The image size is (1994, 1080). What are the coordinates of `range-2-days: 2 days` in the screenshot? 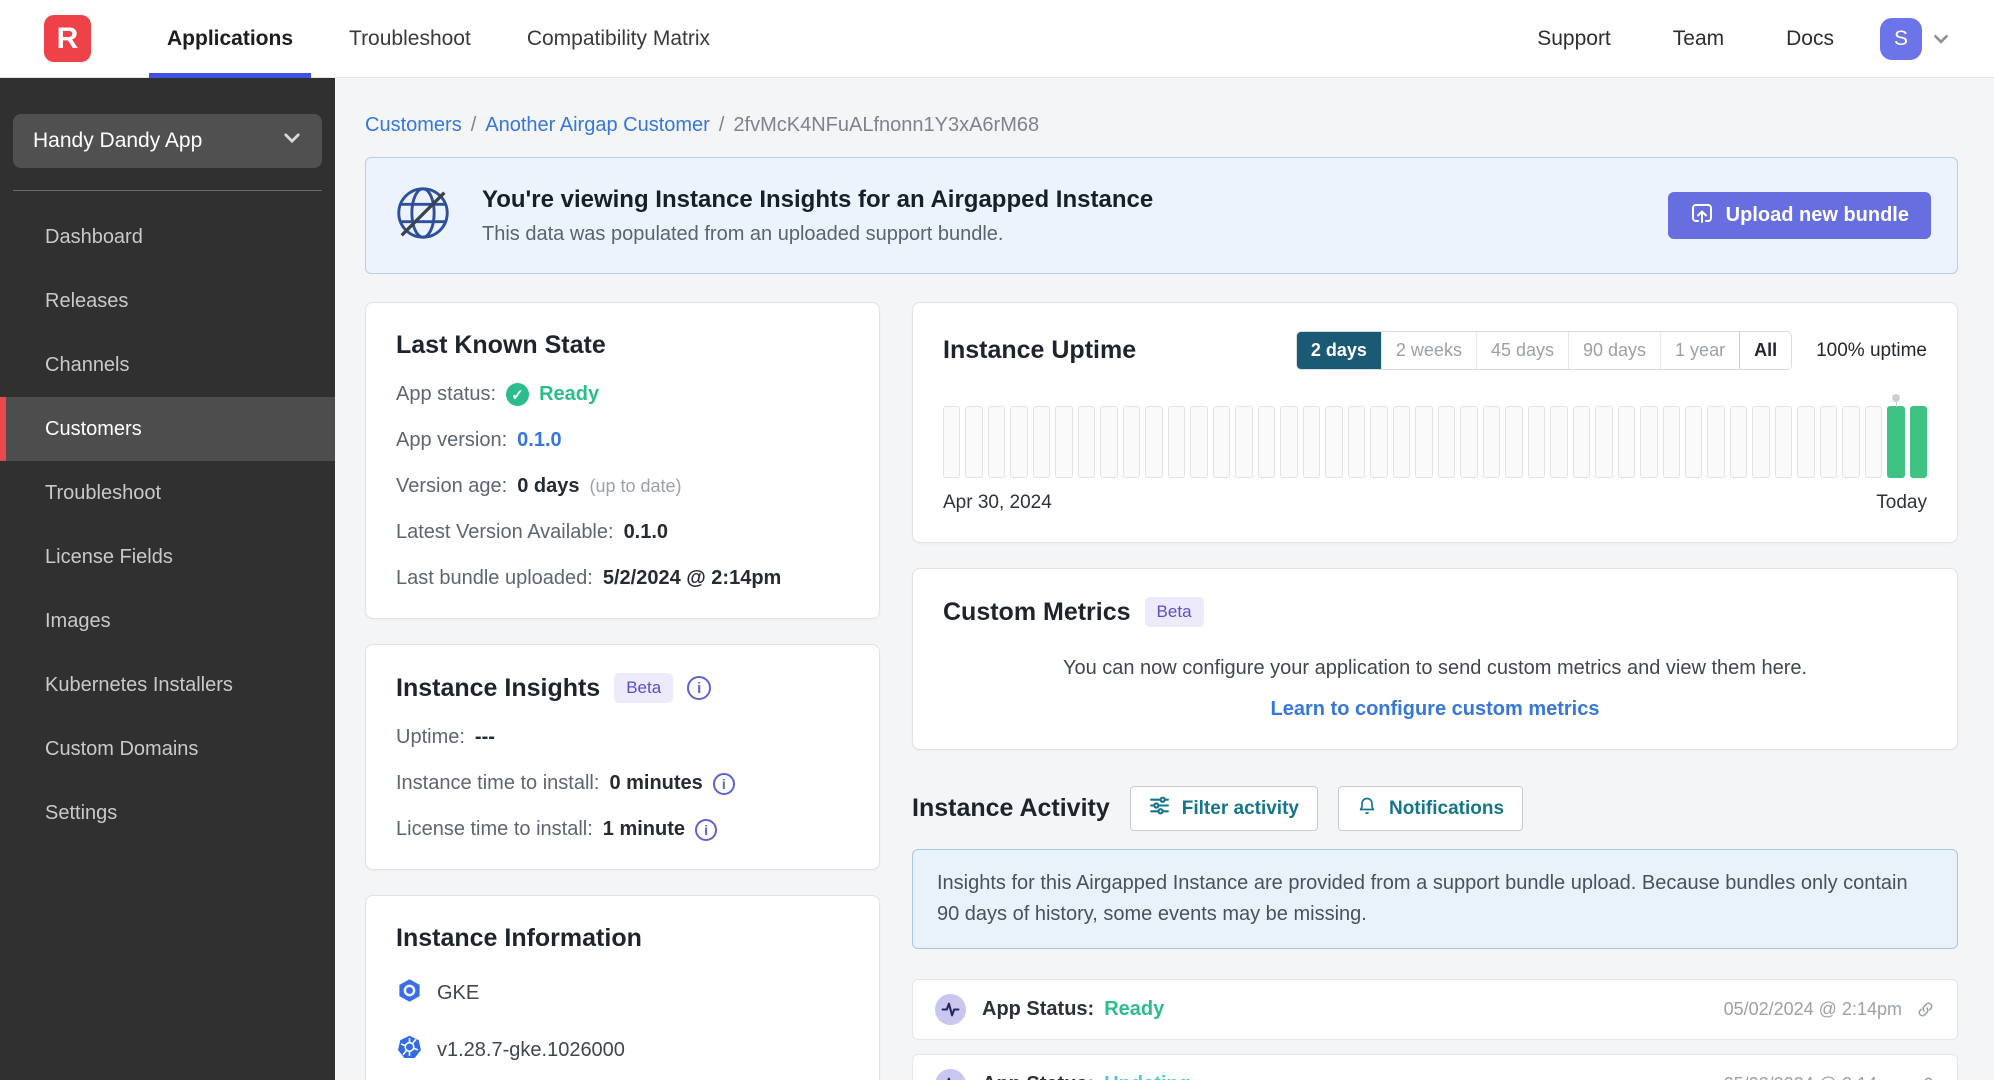 It's located at (1338, 350).